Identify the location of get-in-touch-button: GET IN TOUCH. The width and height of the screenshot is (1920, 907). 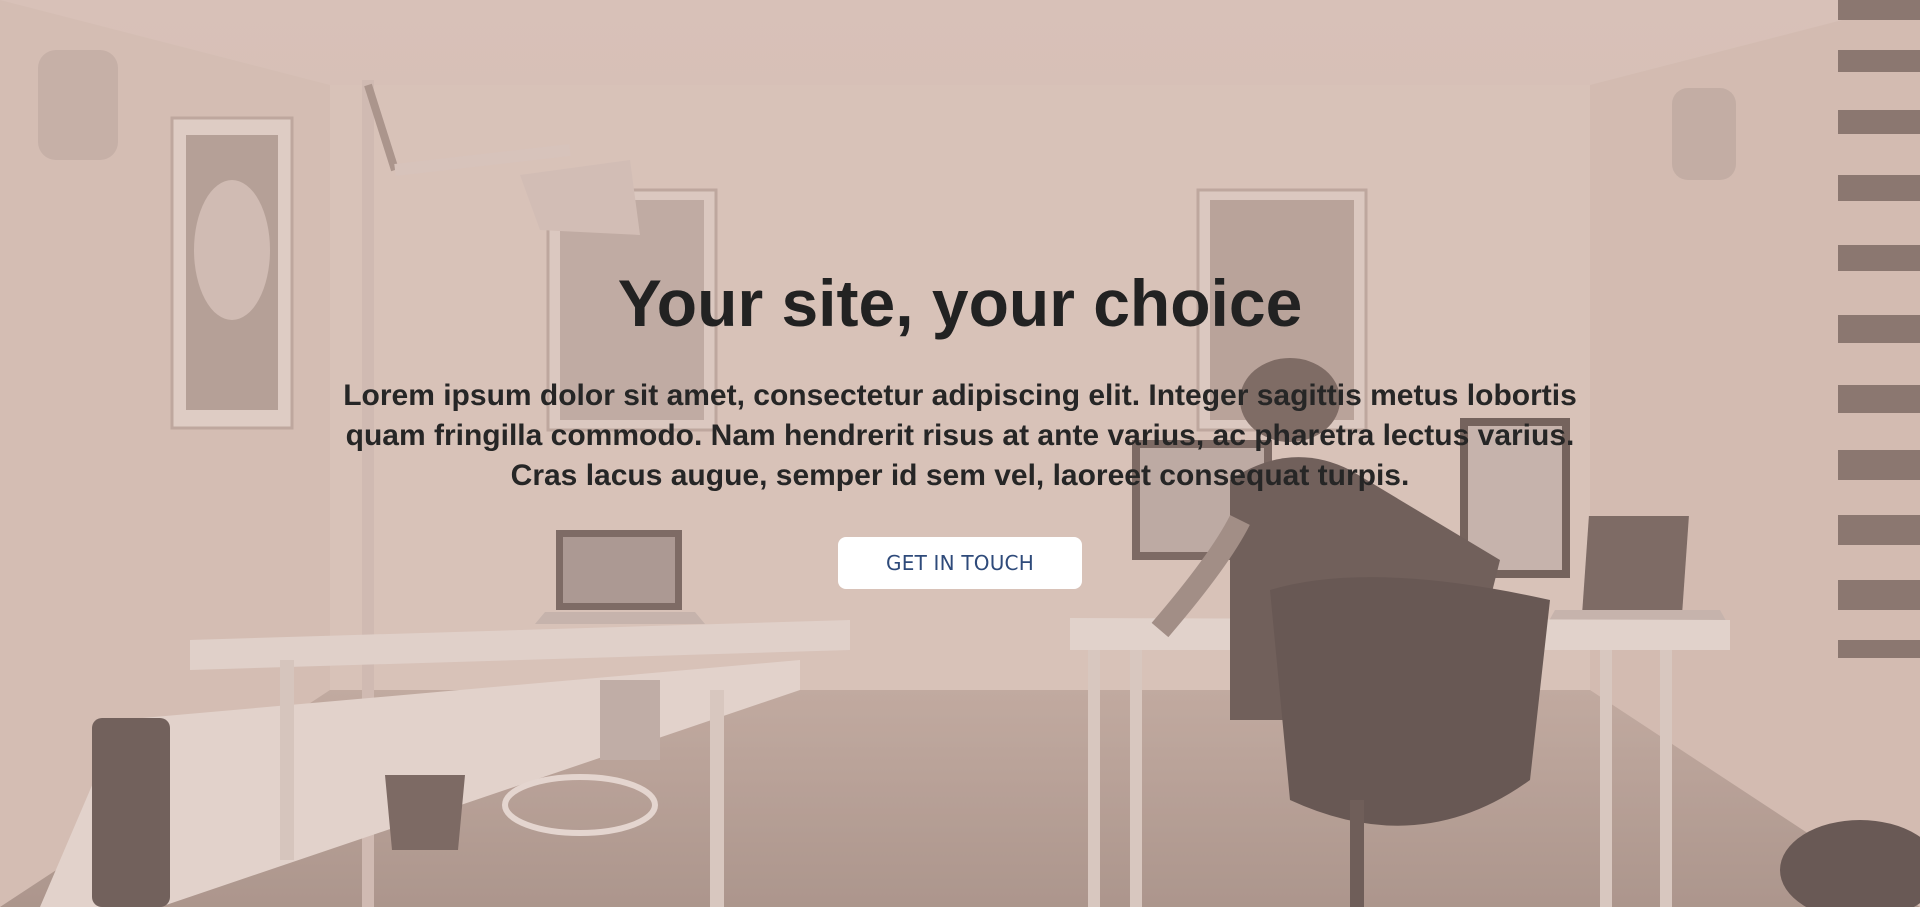
(960, 563).